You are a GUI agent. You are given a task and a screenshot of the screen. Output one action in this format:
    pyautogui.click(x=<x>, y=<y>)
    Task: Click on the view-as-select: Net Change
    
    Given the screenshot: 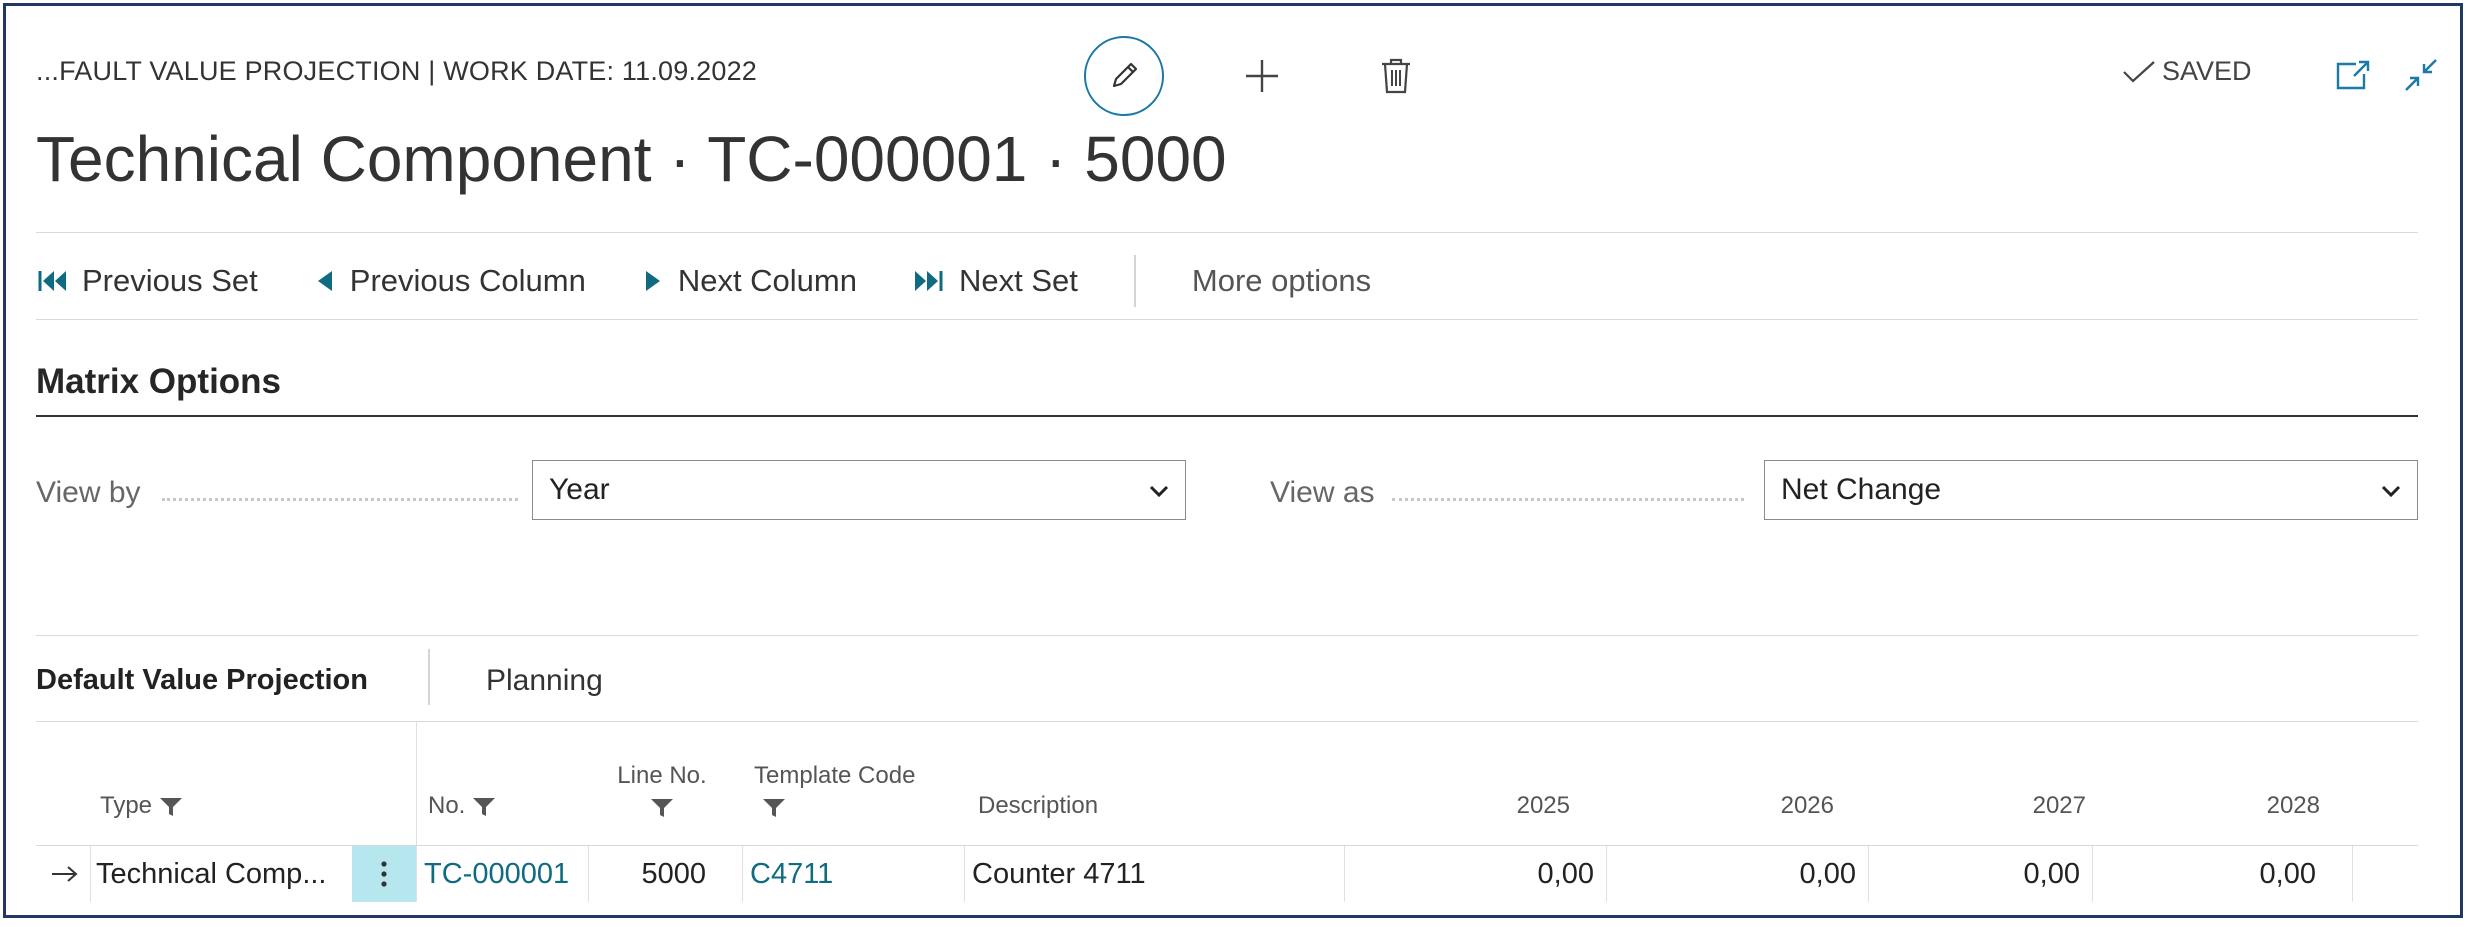 What is the action you would take?
    pyautogui.click(x=2091, y=490)
    